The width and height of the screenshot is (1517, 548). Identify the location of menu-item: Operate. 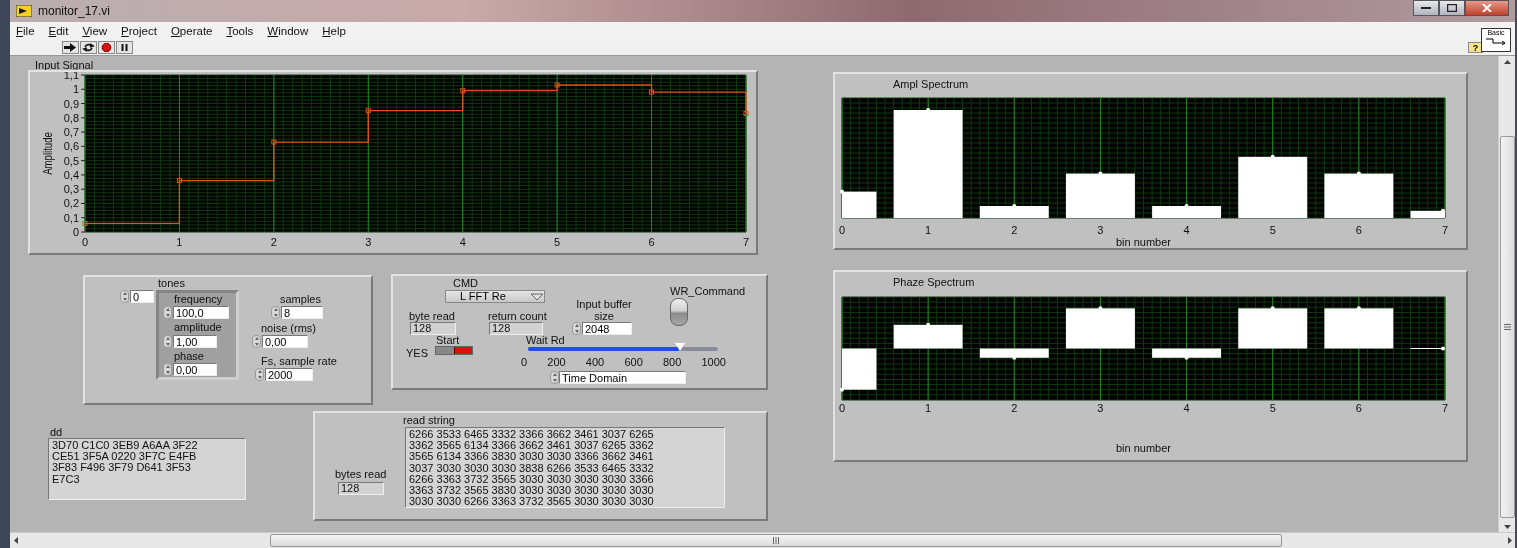
(192, 31).